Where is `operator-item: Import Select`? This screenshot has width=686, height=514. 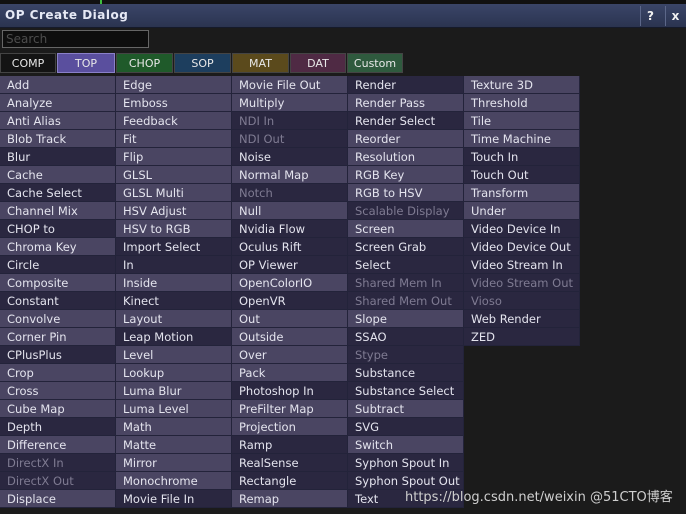 operator-item: Import Select is located at coordinates (174, 247).